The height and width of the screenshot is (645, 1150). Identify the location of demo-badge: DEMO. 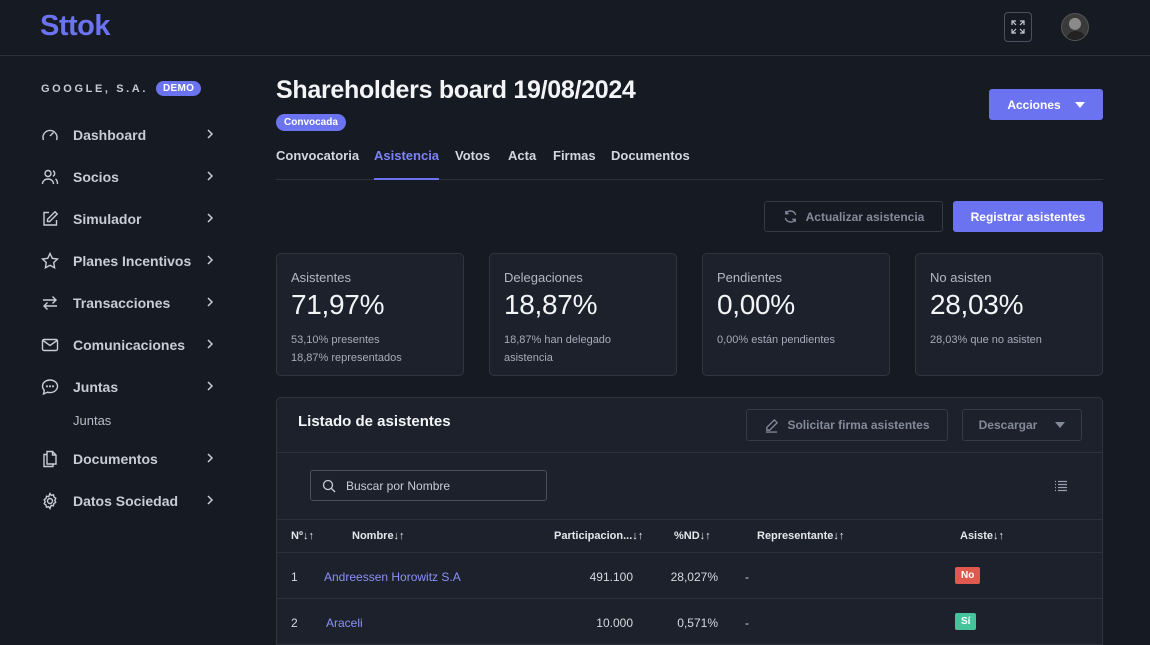
(179, 88).